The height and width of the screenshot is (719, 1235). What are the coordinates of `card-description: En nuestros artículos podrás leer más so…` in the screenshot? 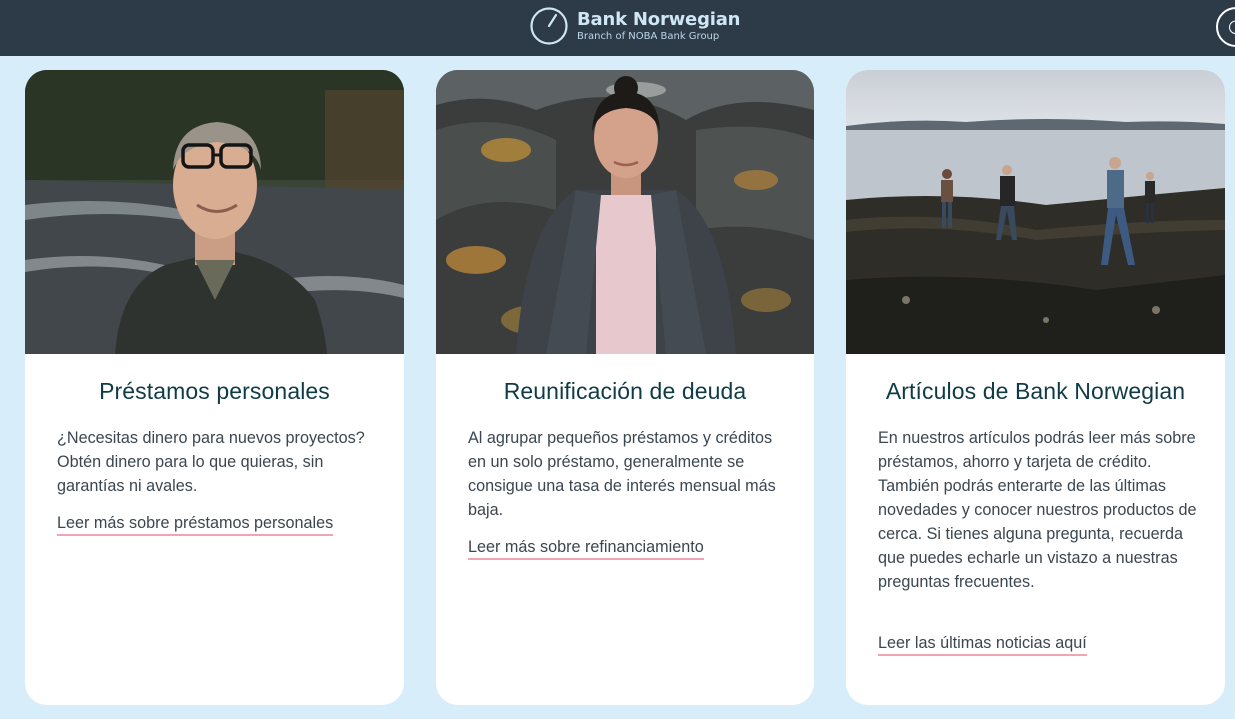 It's located at (1037, 510).